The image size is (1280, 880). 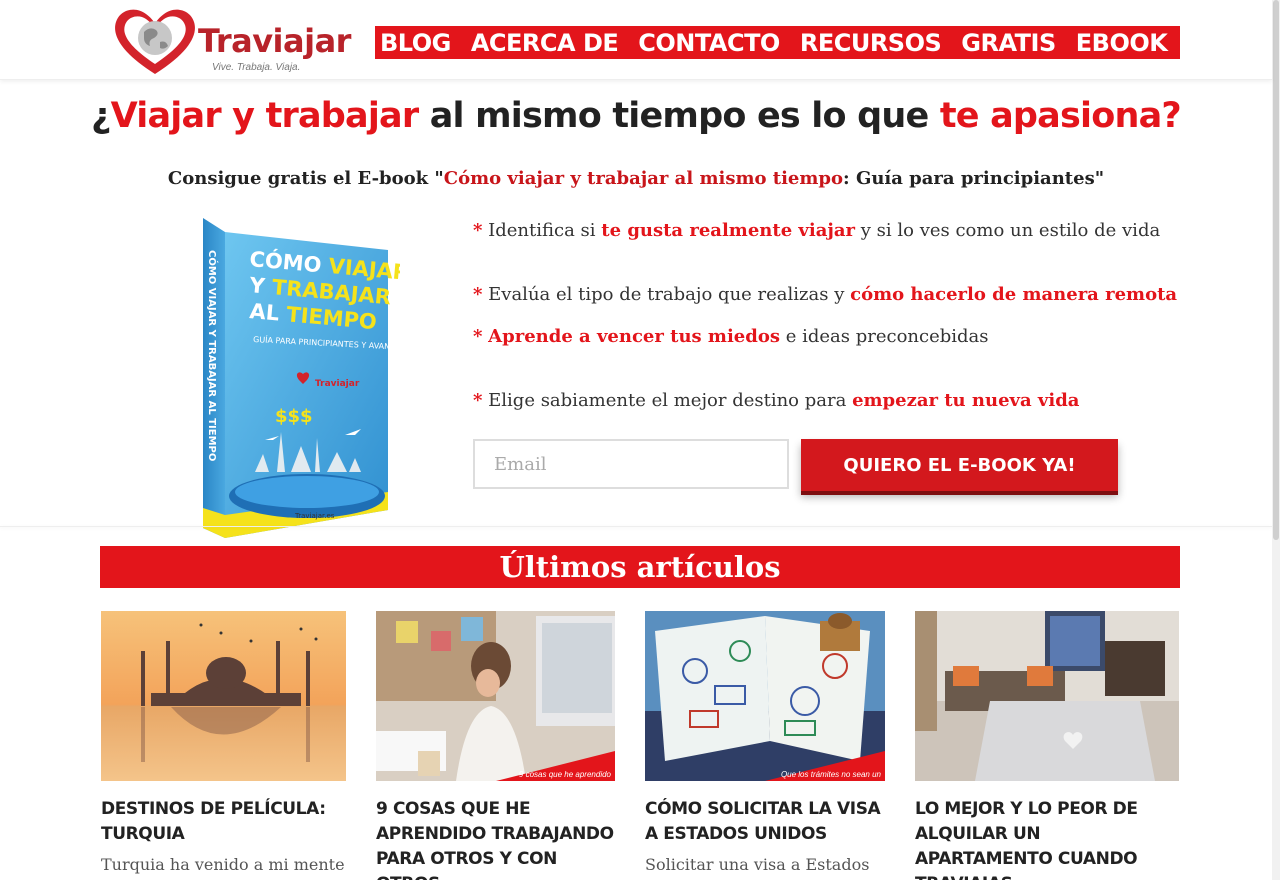 What do you see at coordinates (757, 864) in the screenshot?
I see `article-excerpt: Solicitar una visa a Estados` at bounding box center [757, 864].